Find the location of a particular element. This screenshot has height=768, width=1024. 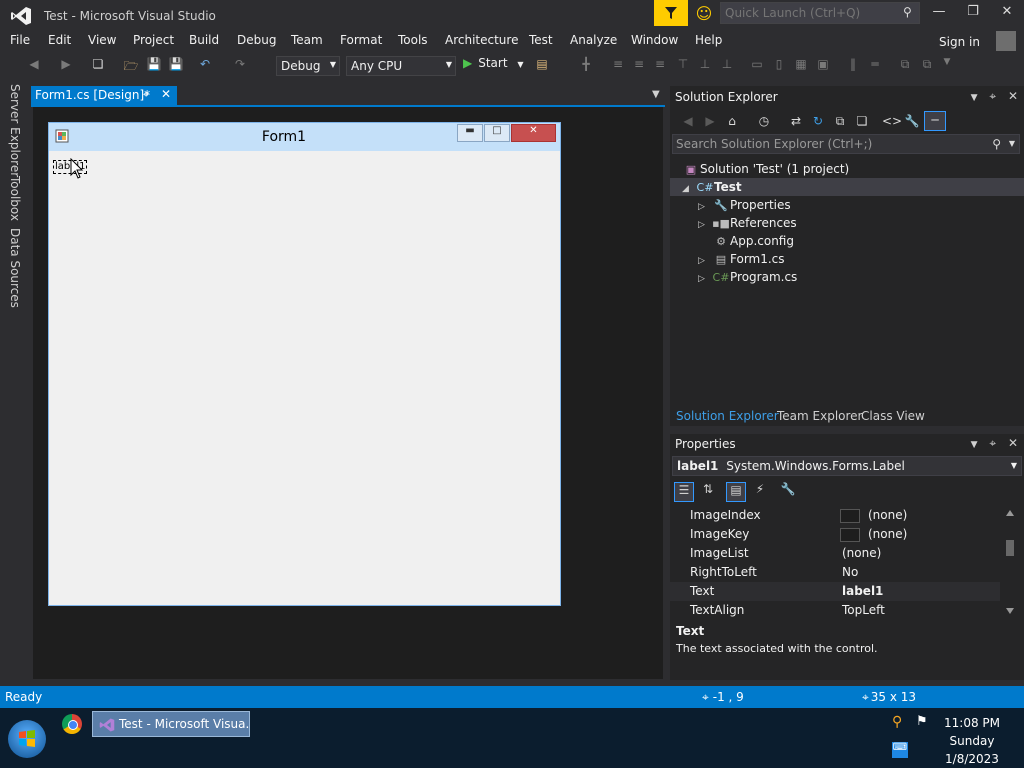

feedback-smiley-icon: ☺ is located at coordinates (704, 14).